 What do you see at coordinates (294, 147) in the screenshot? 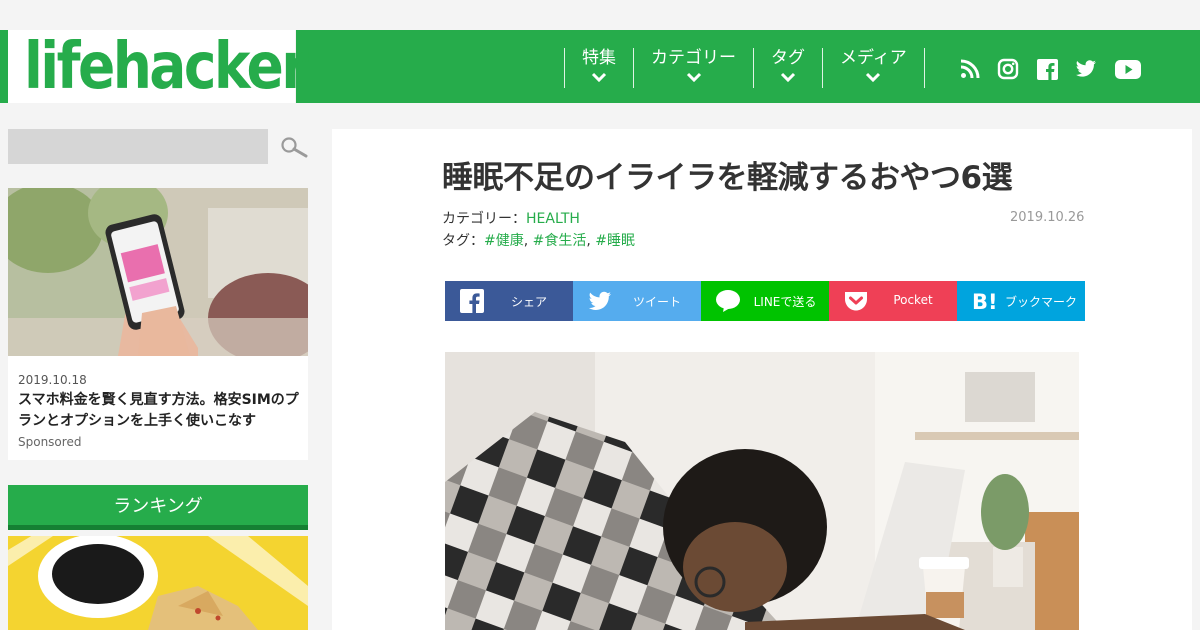
I see `search-icon` at bounding box center [294, 147].